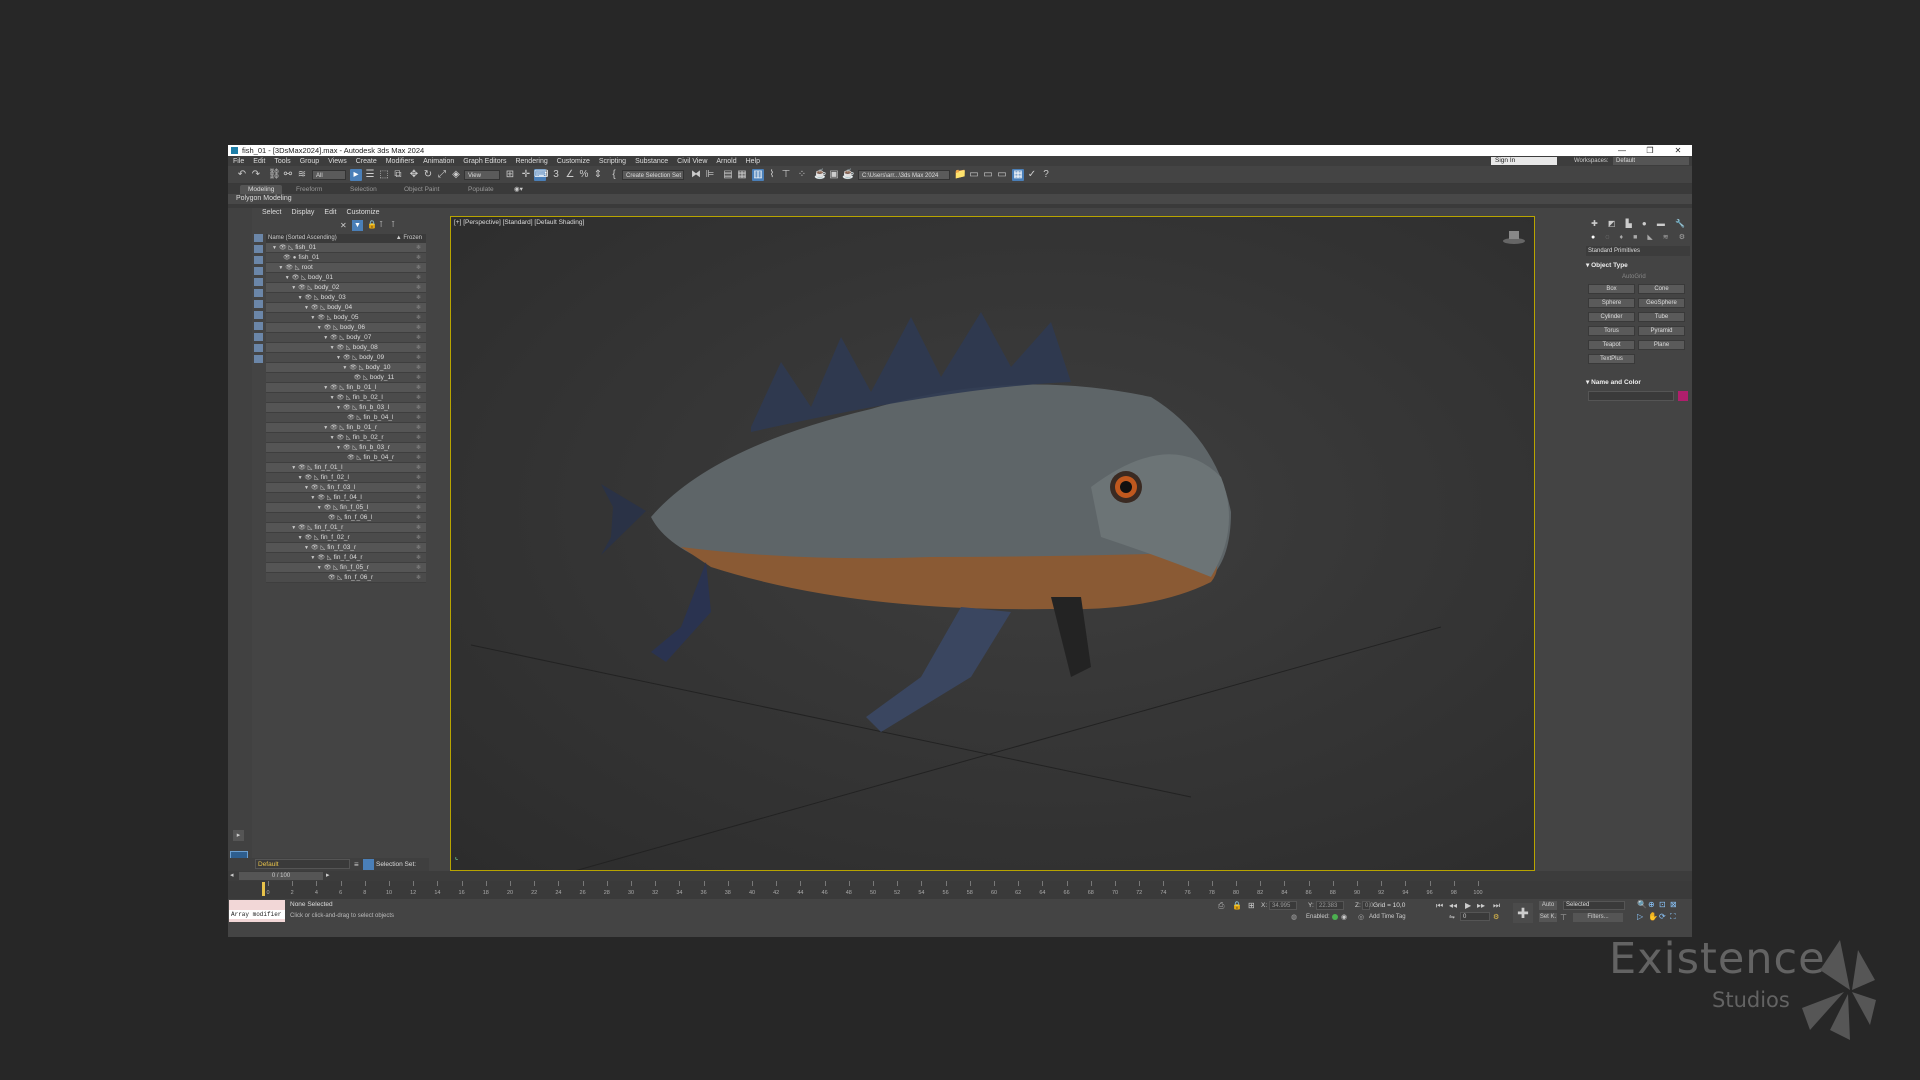 The image size is (1920, 1080). What do you see at coordinates (1644, 224) in the screenshot?
I see `motion-tab-icon: ●` at bounding box center [1644, 224].